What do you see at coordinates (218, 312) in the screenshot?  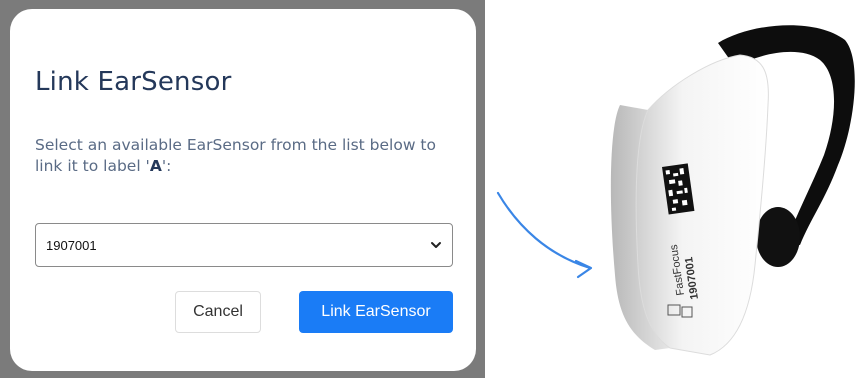 I see `cancel-button: Cancel` at bounding box center [218, 312].